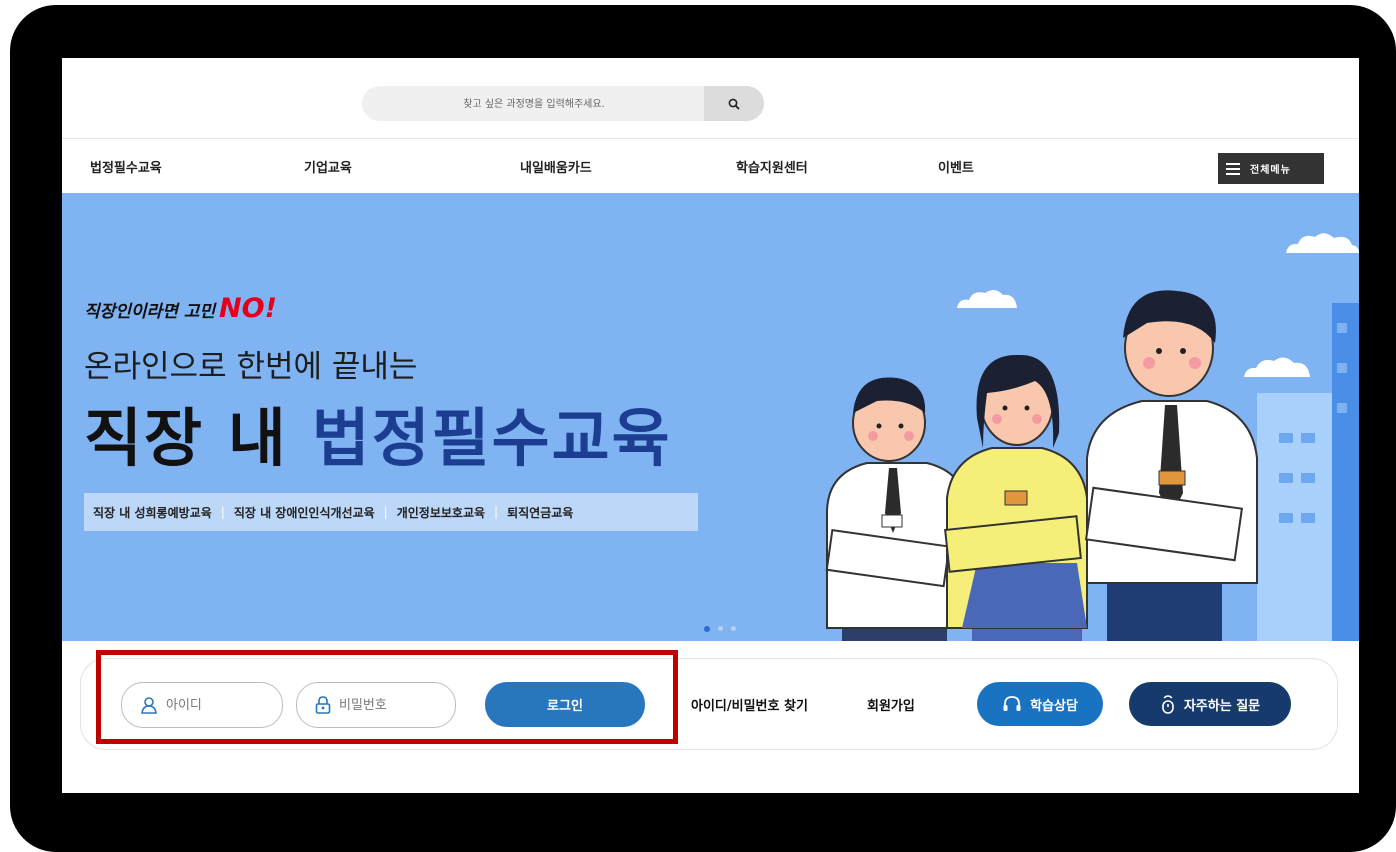  What do you see at coordinates (1308, 472) in the screenshot?
I see `building-illustration` at bounding box center [1308, 472].